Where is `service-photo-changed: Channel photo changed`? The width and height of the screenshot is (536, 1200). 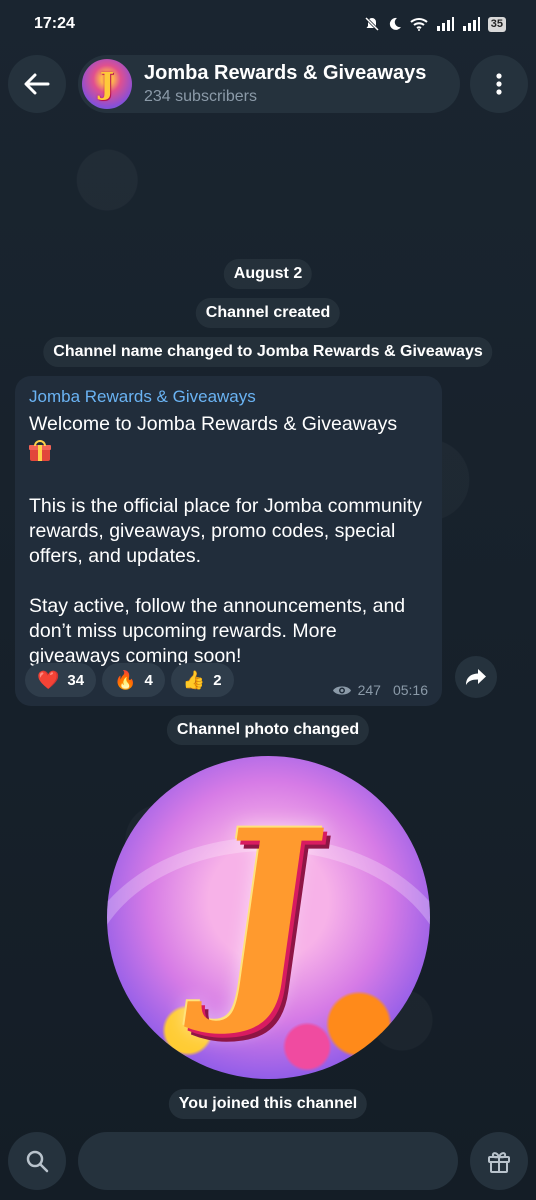
service-photo-changed: Channel photo changed is located at coordinates (268, 730).